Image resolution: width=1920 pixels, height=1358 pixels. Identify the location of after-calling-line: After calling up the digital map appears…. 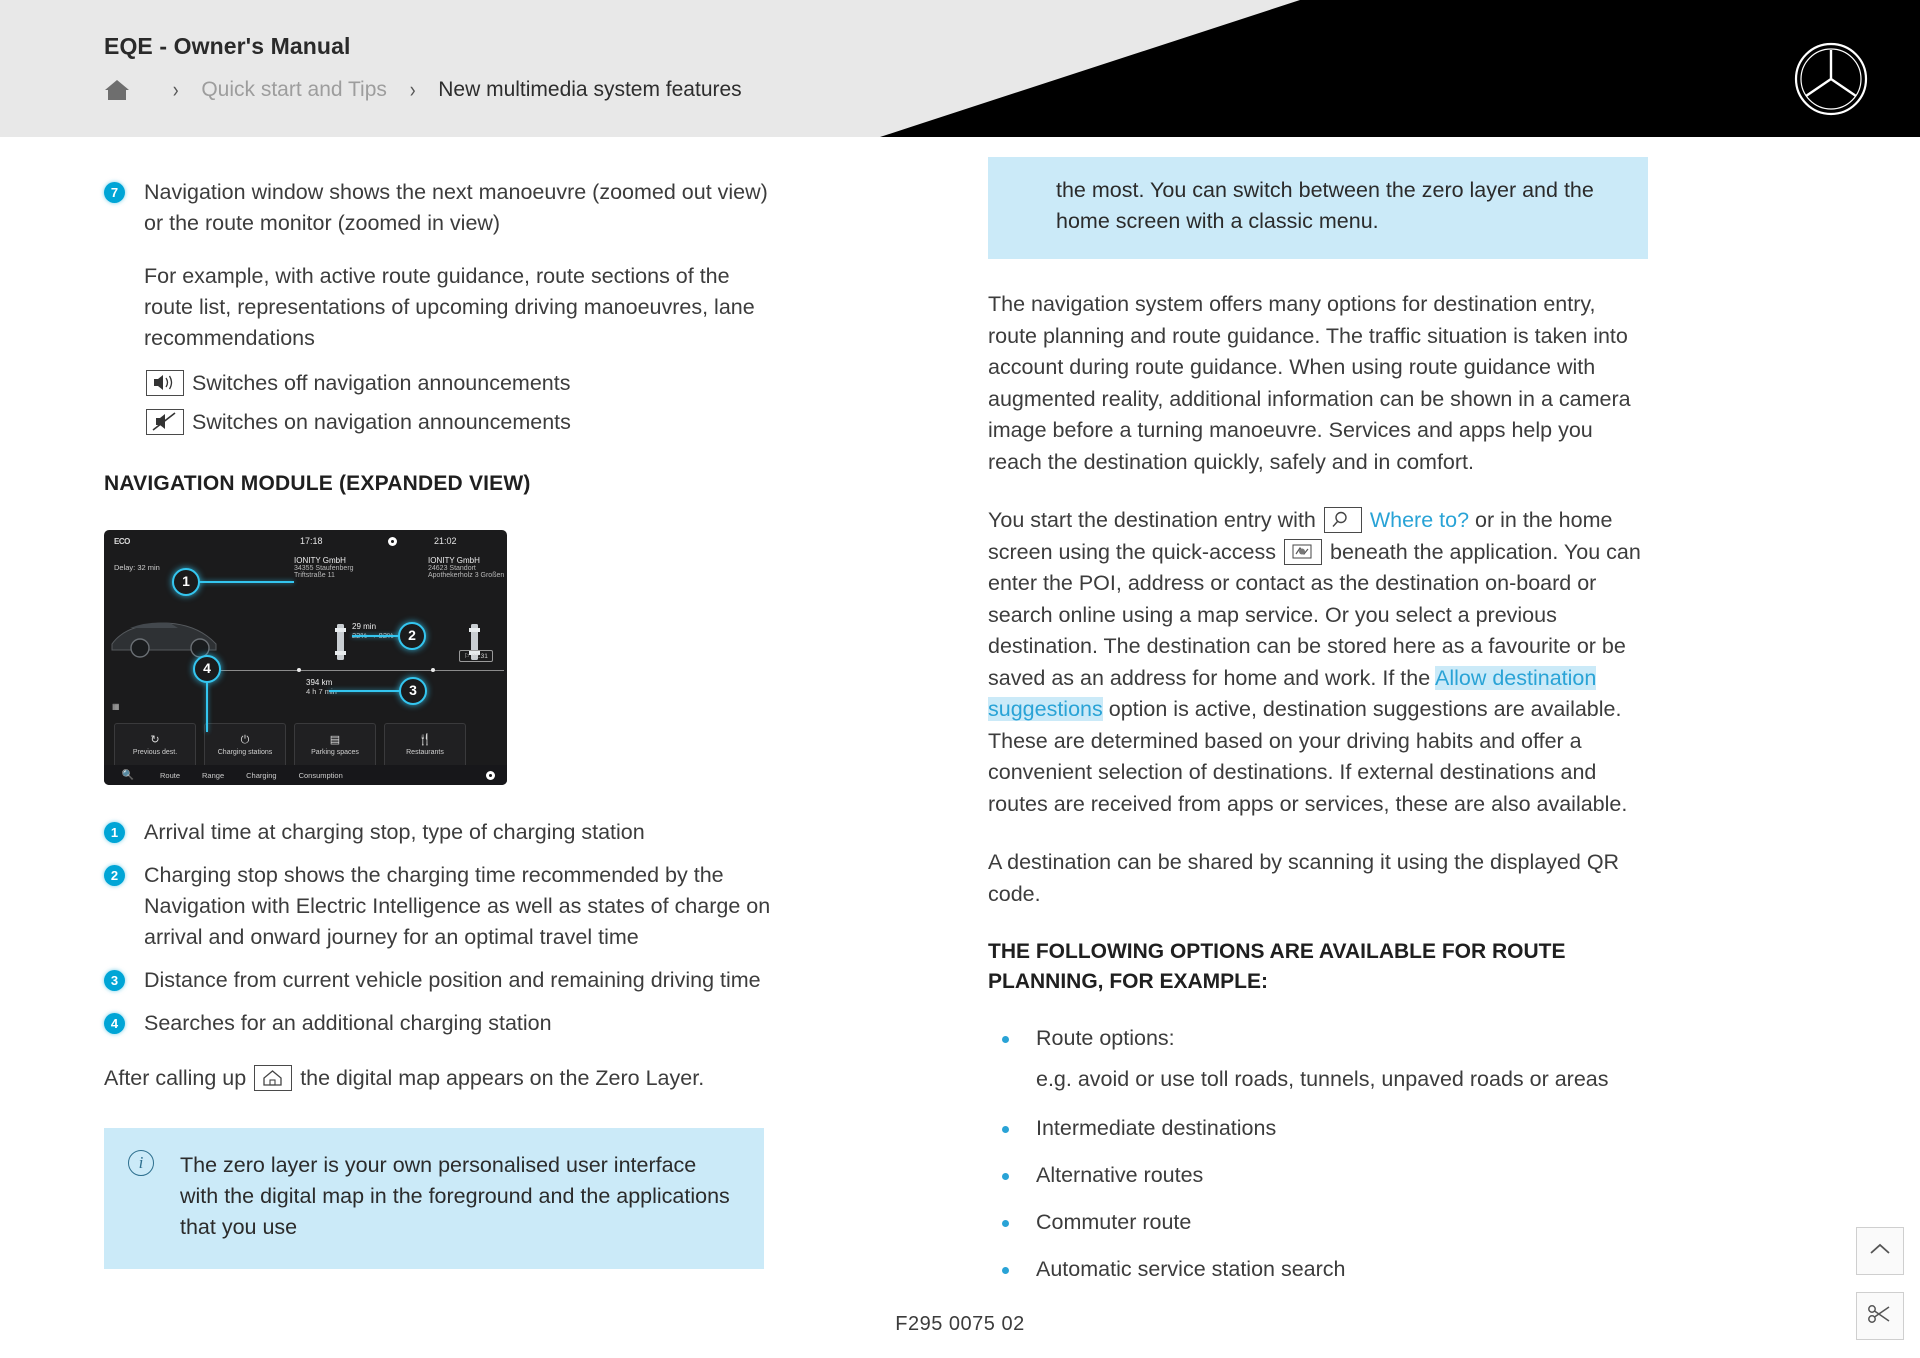
(444, 1078).